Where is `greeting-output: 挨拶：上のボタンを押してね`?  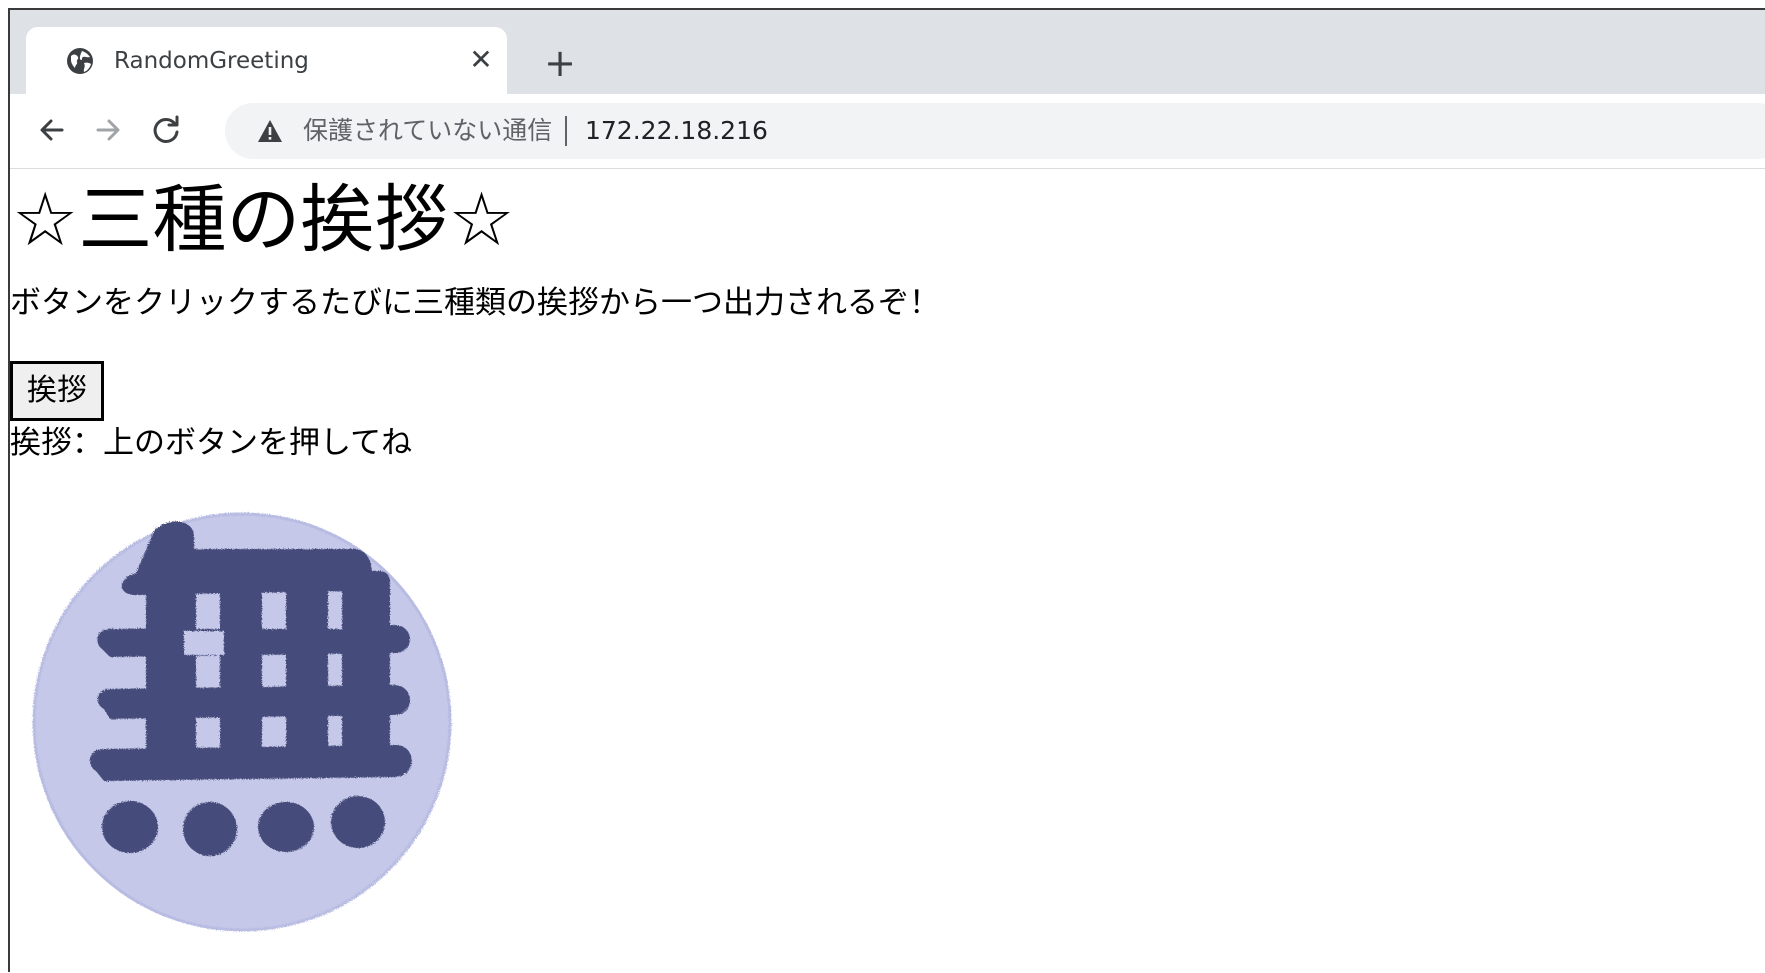
greeting-output: 挨拶：上のボタンを押してね is located at coordinates (211, 443).